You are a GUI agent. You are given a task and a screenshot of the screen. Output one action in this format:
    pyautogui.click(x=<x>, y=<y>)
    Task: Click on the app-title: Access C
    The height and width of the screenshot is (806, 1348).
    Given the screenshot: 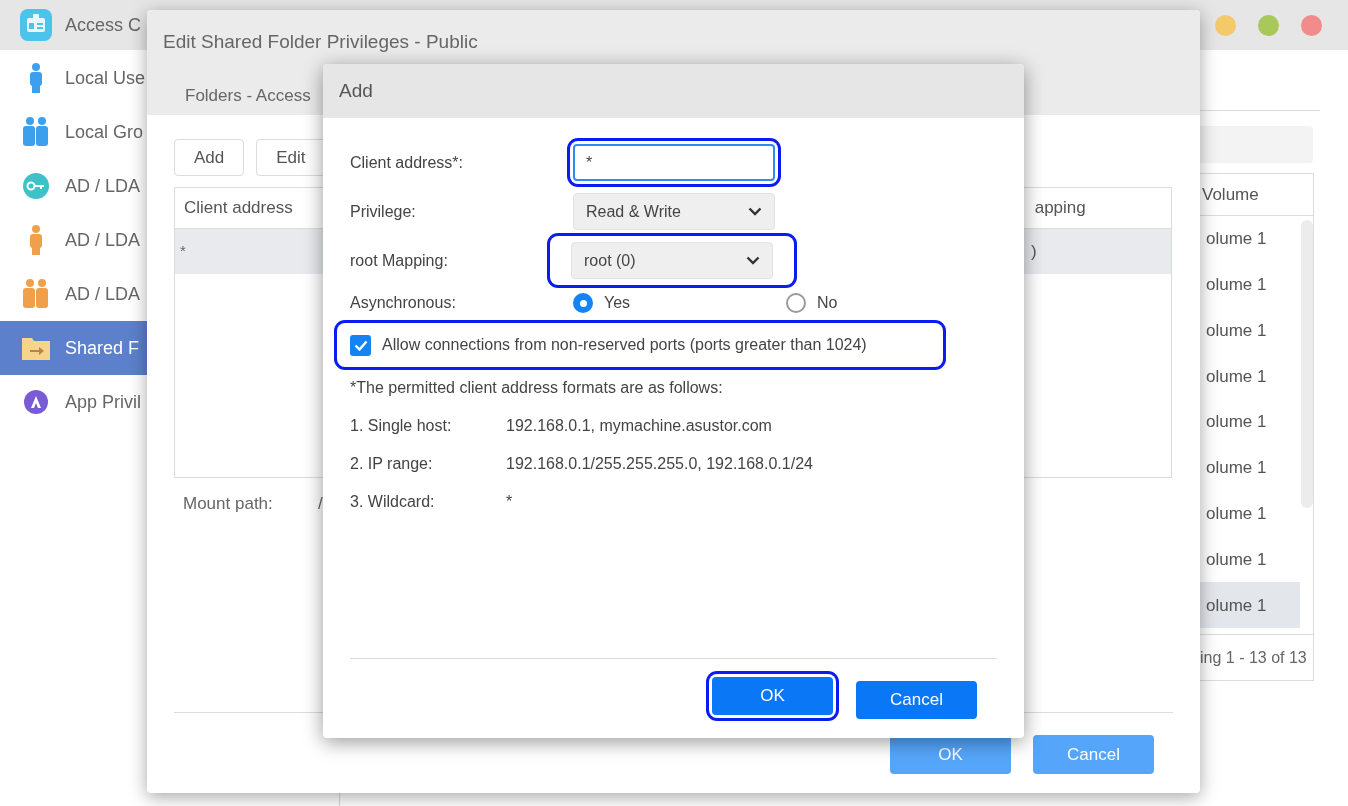 What is the action you would take?
    pyautogui.click(x=103, y=25)
    